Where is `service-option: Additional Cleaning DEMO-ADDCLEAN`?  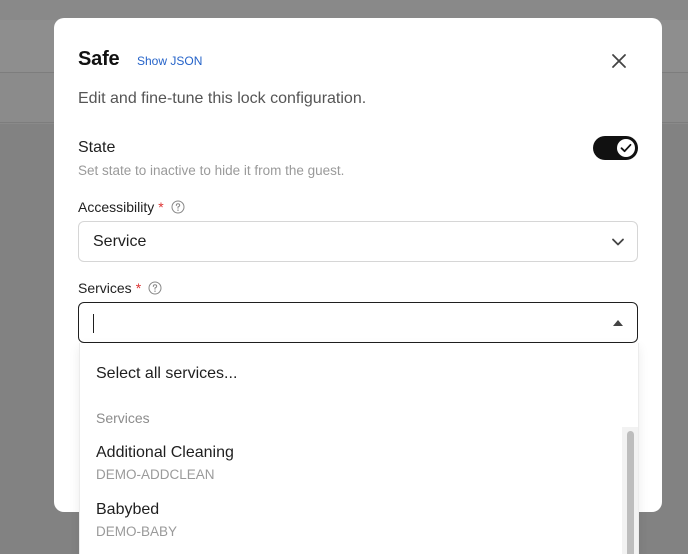
service-option: Additional Cleaning DEMO-ADDCLEAN is located at coordinates (165, 463).